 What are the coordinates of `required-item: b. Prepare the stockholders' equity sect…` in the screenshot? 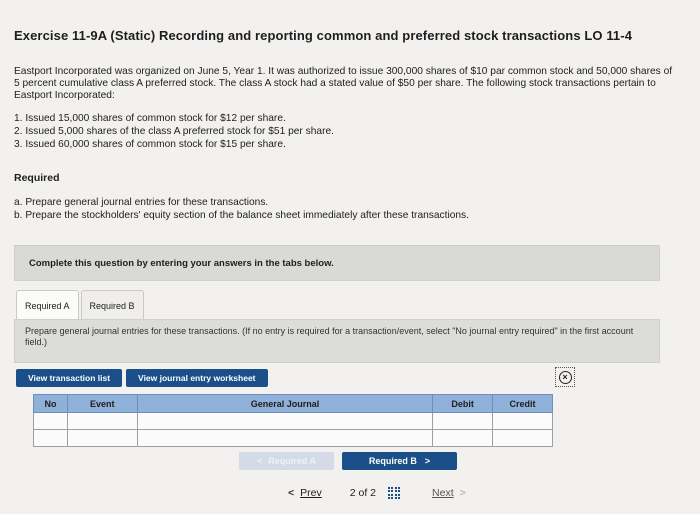 It's located at (241, 215).